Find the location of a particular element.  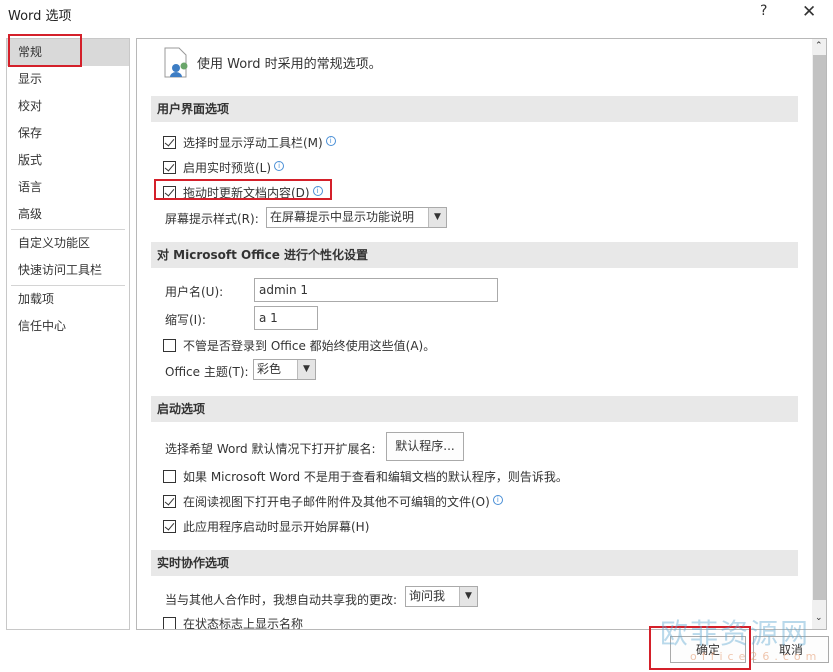

initials-input: a 1 is located at coordinates (286, 318).